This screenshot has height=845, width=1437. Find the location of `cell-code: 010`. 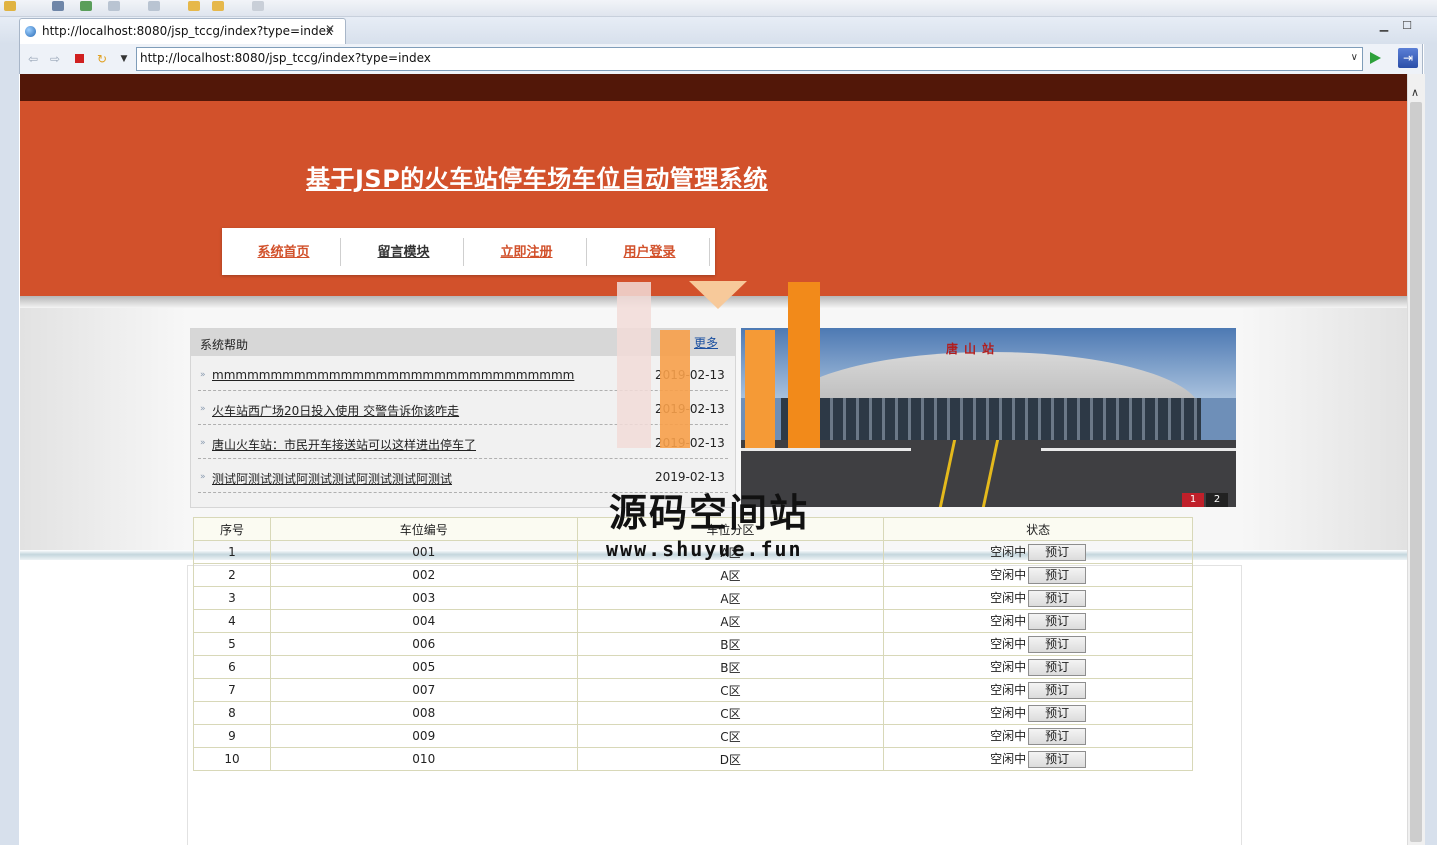

cell-code: 010 is located at coordinates (423, 759).